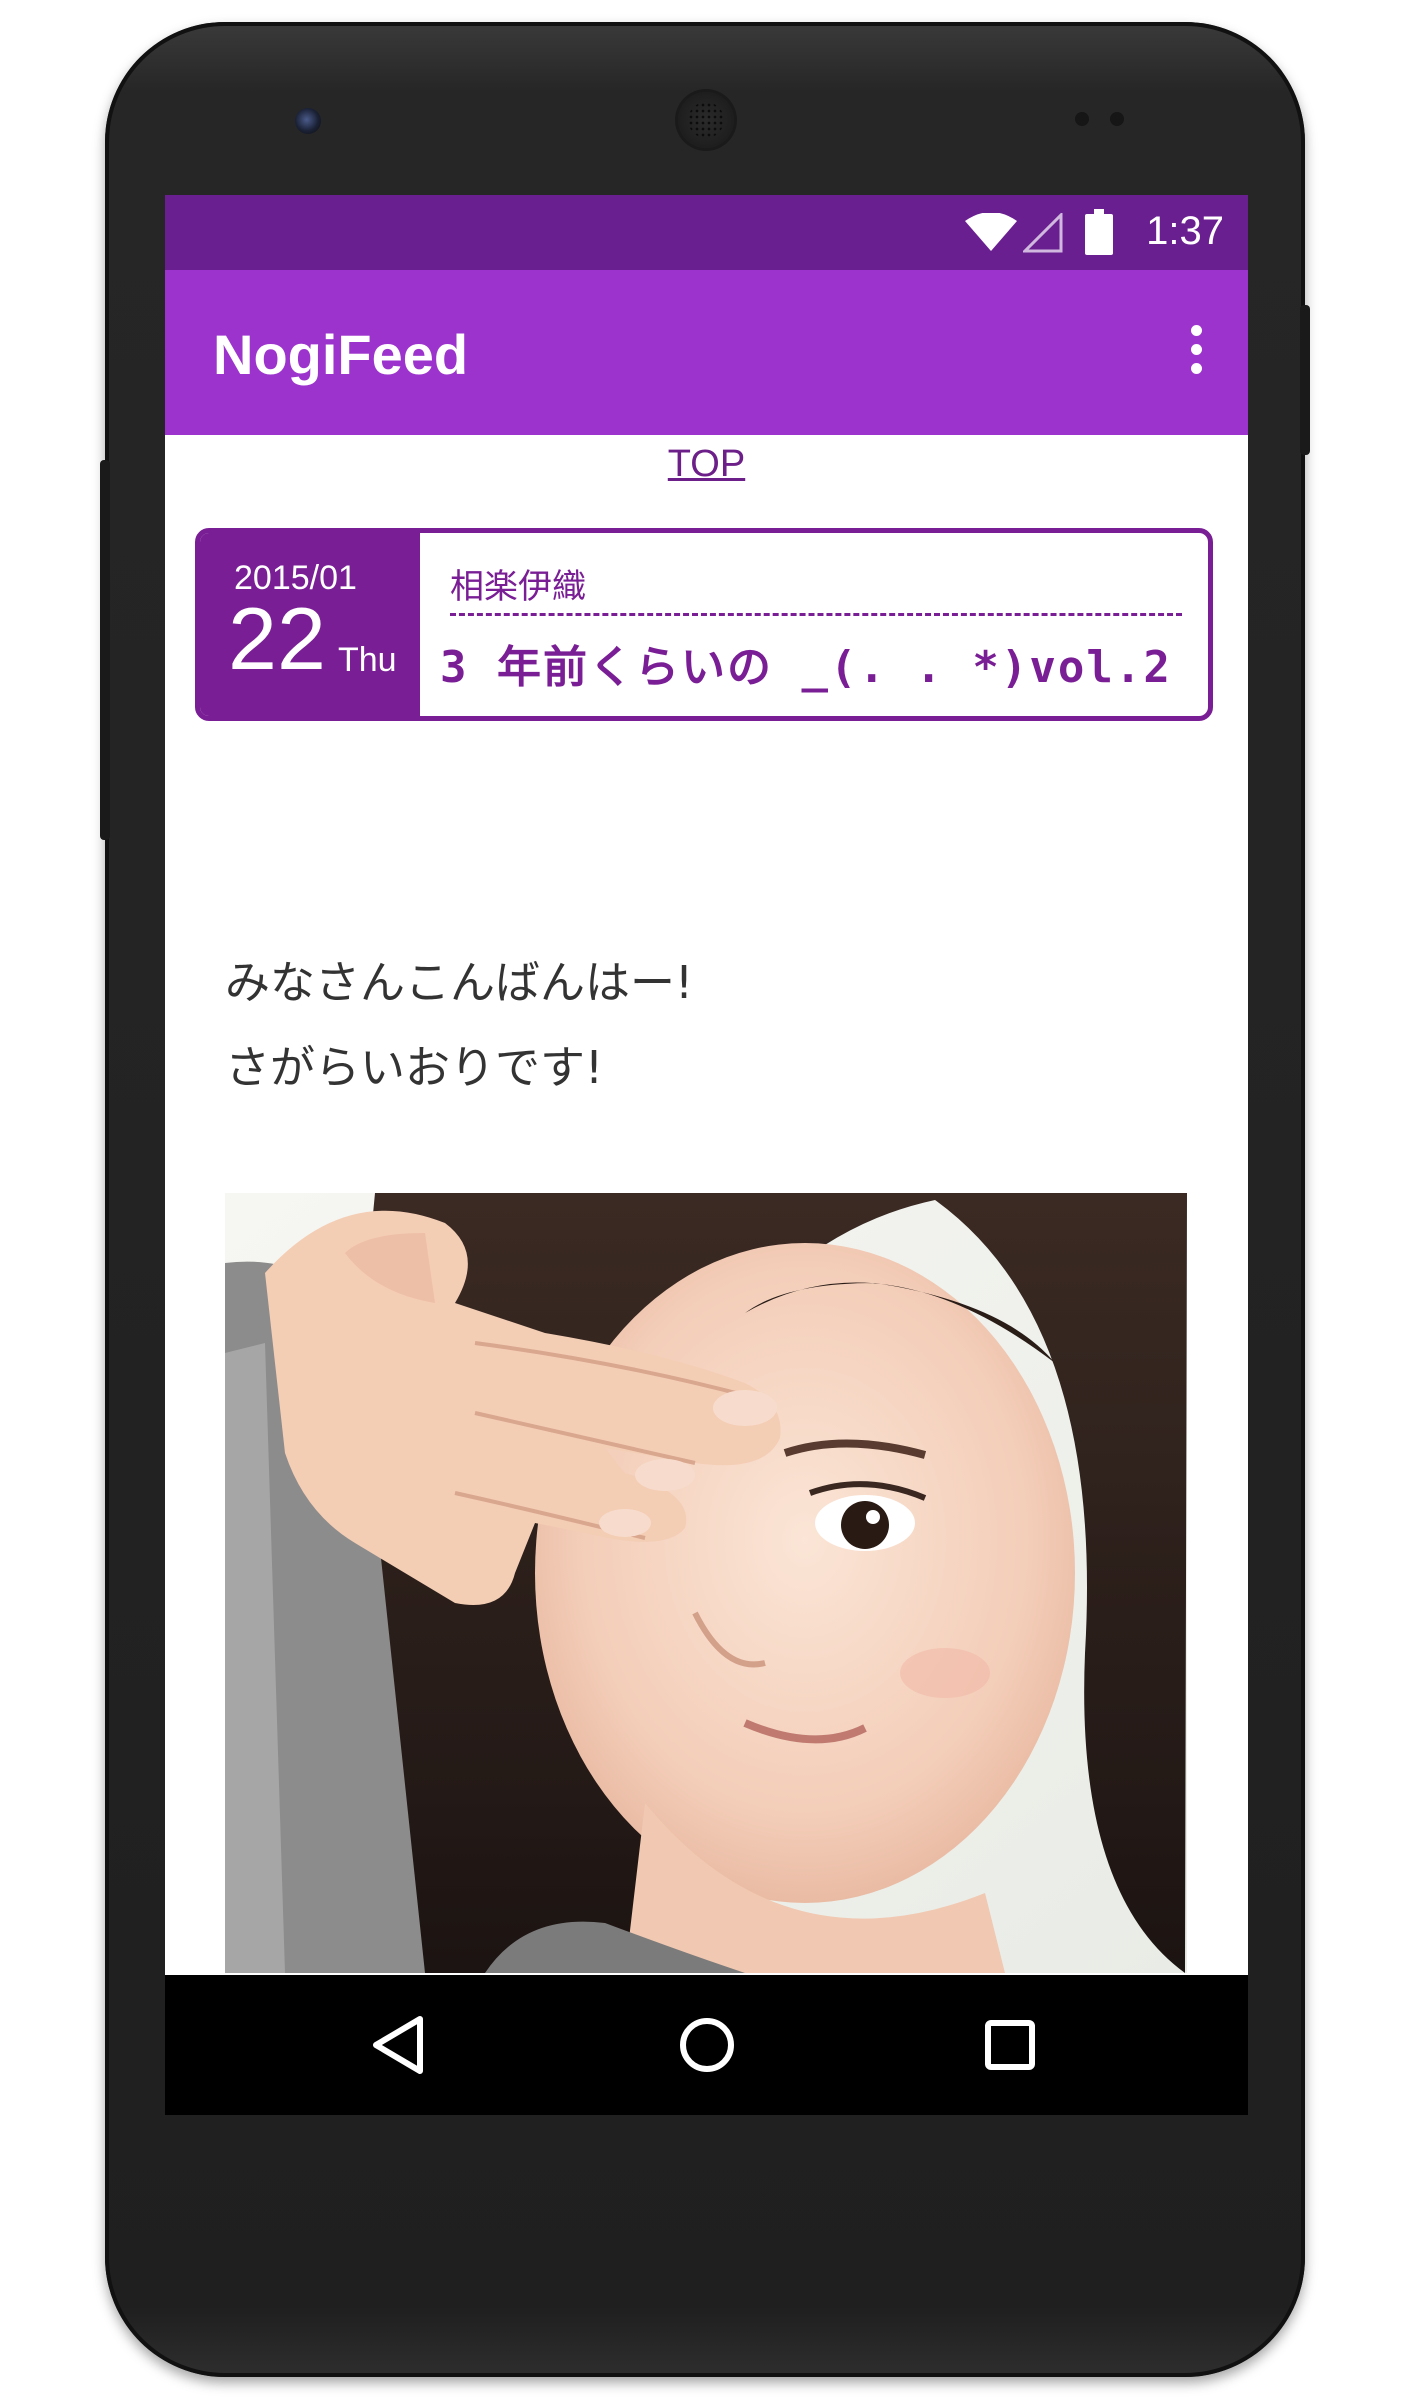 The height and width of the screenshot is (2406, 1410). Describe the element at coordinates (459, 982) in the screenshot. I see `body-line: みなさんこんばんはー!` at that location.